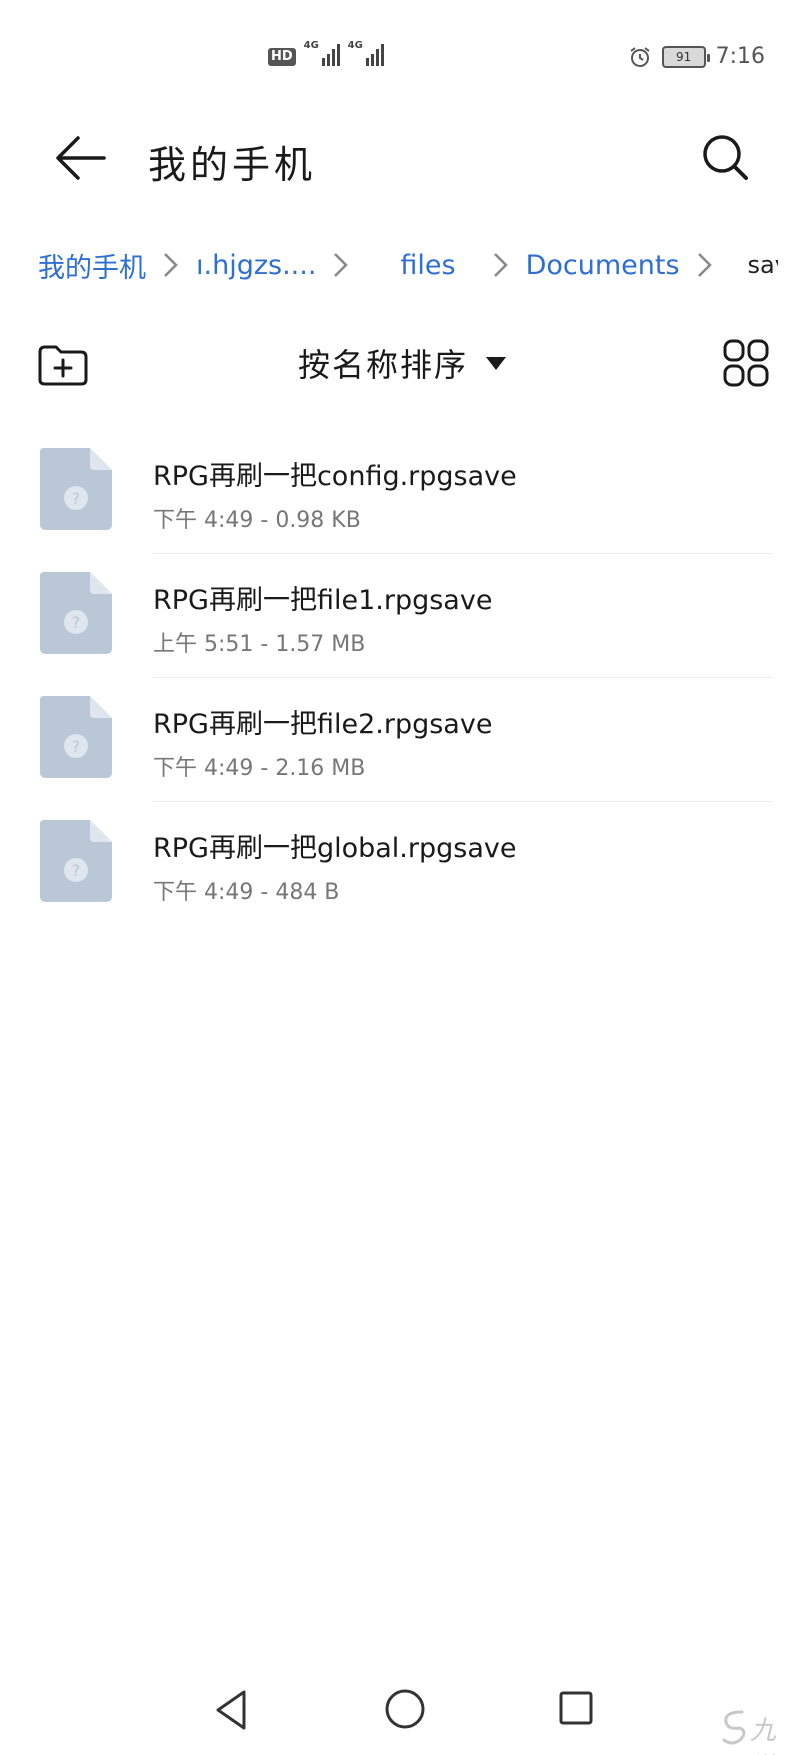 This screenshot has width=810, height=1755. Describe the element at coordinates (335, 476) in the screenshot. I see `file-name: RPG再刷一把config.rpgsave` at that location.